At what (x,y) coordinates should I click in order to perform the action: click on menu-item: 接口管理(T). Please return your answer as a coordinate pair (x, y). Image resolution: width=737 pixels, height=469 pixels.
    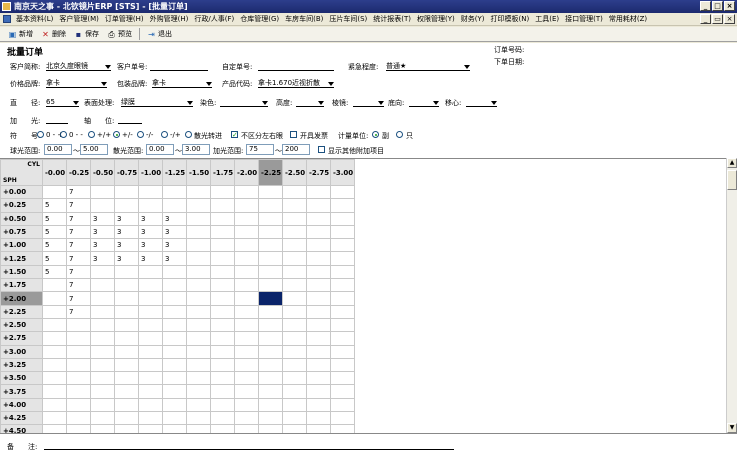
    Looking at the image, I should click on (584, 19).